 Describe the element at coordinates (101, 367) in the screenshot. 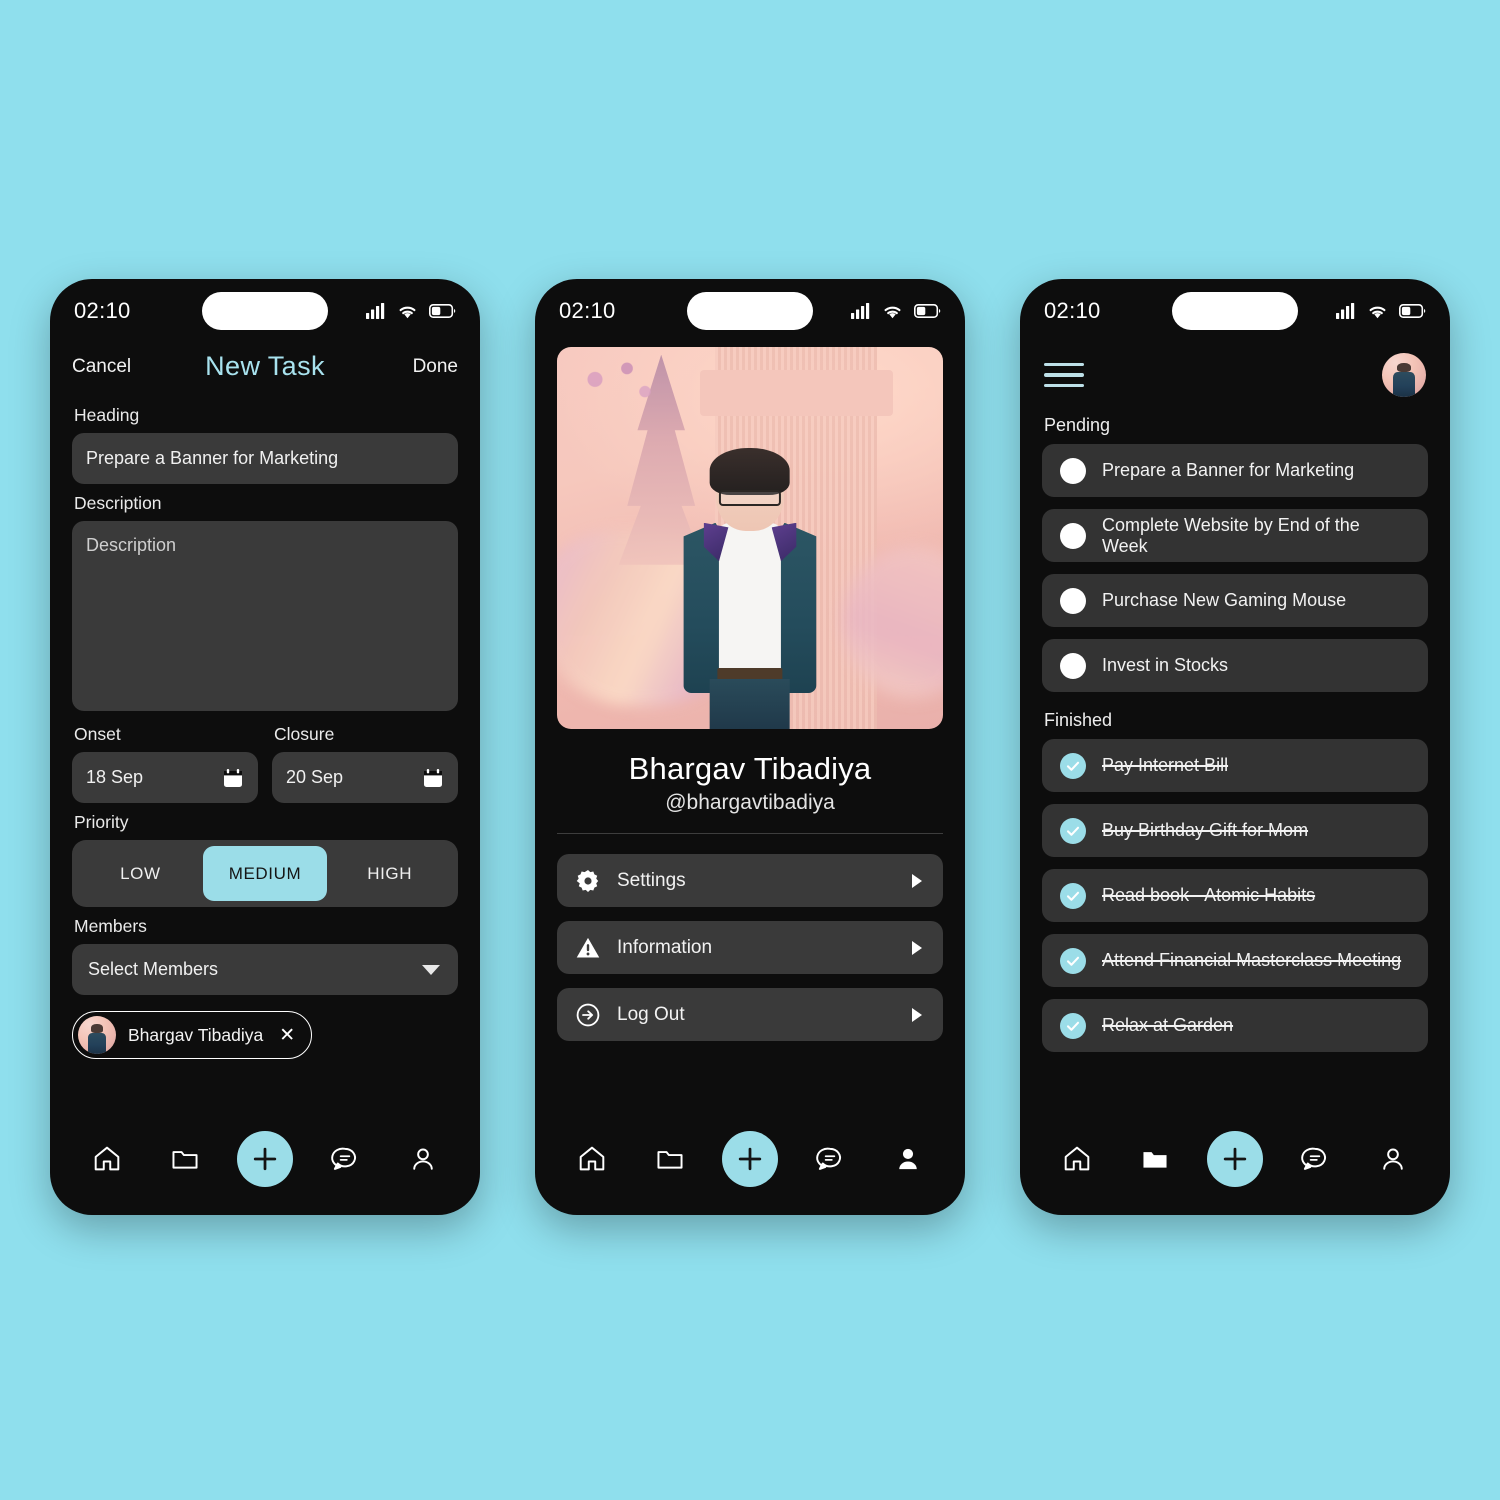

I see `cancel-button: Cancel` at that location.